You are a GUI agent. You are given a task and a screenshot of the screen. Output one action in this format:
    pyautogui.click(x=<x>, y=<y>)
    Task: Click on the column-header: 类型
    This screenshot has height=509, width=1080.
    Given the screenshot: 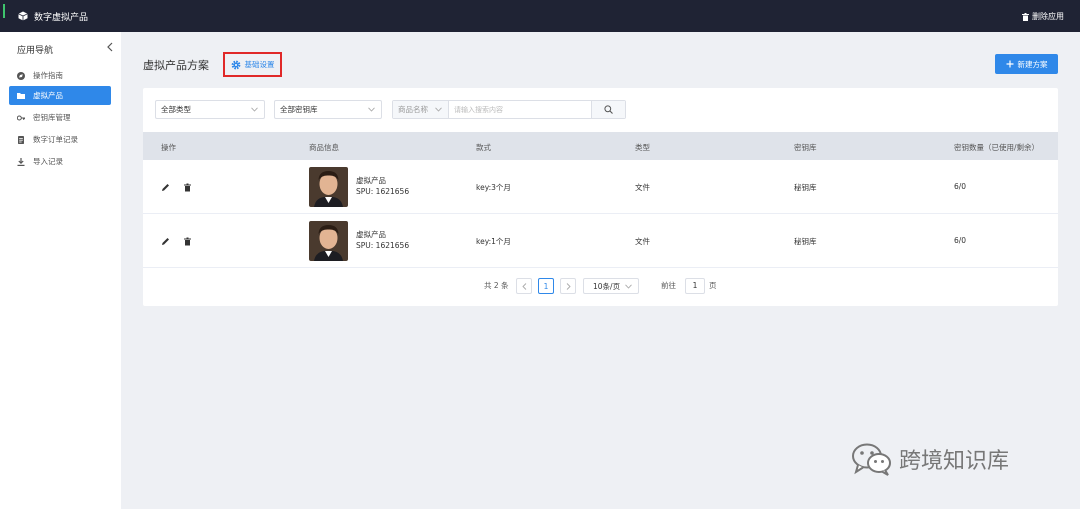 What is the action you would take?
    pyautogui.click(x=642, y=147)
    